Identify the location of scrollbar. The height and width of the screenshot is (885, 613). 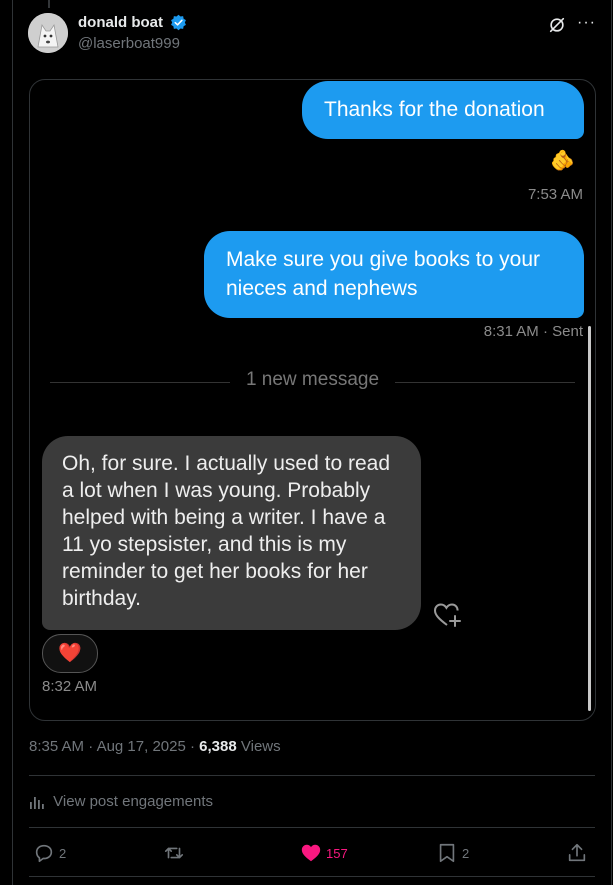
(589, 518).